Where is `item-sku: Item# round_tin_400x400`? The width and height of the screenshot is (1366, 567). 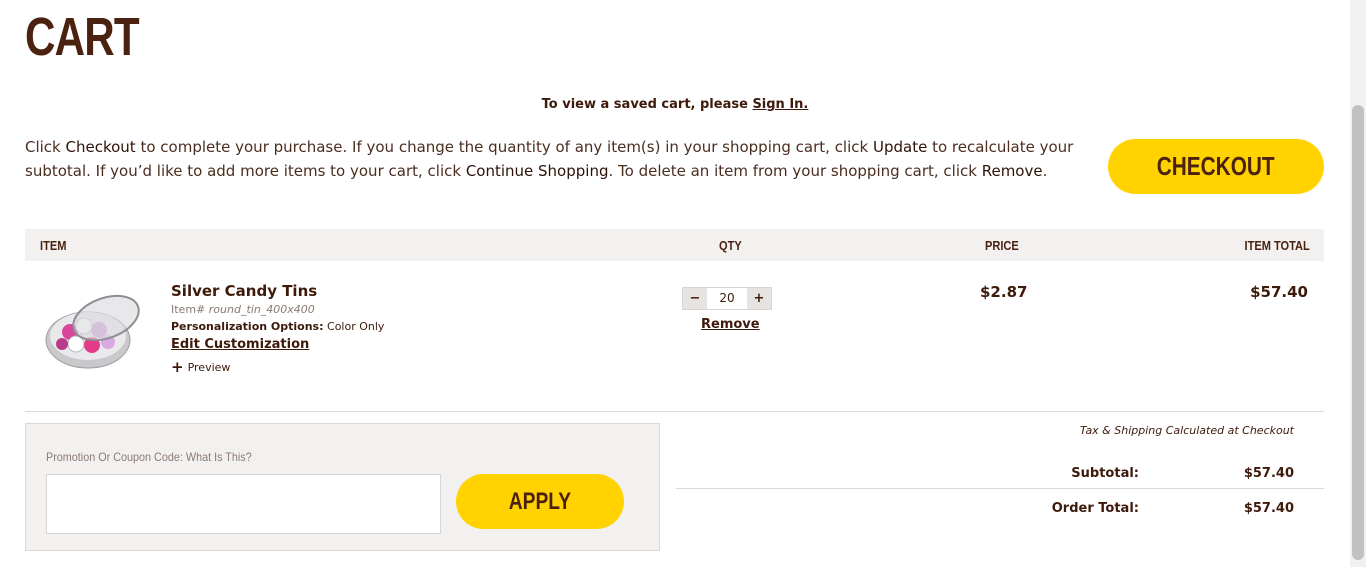
item-sku: Item# round_tin_400x400 is located at coordinates (243, 309).